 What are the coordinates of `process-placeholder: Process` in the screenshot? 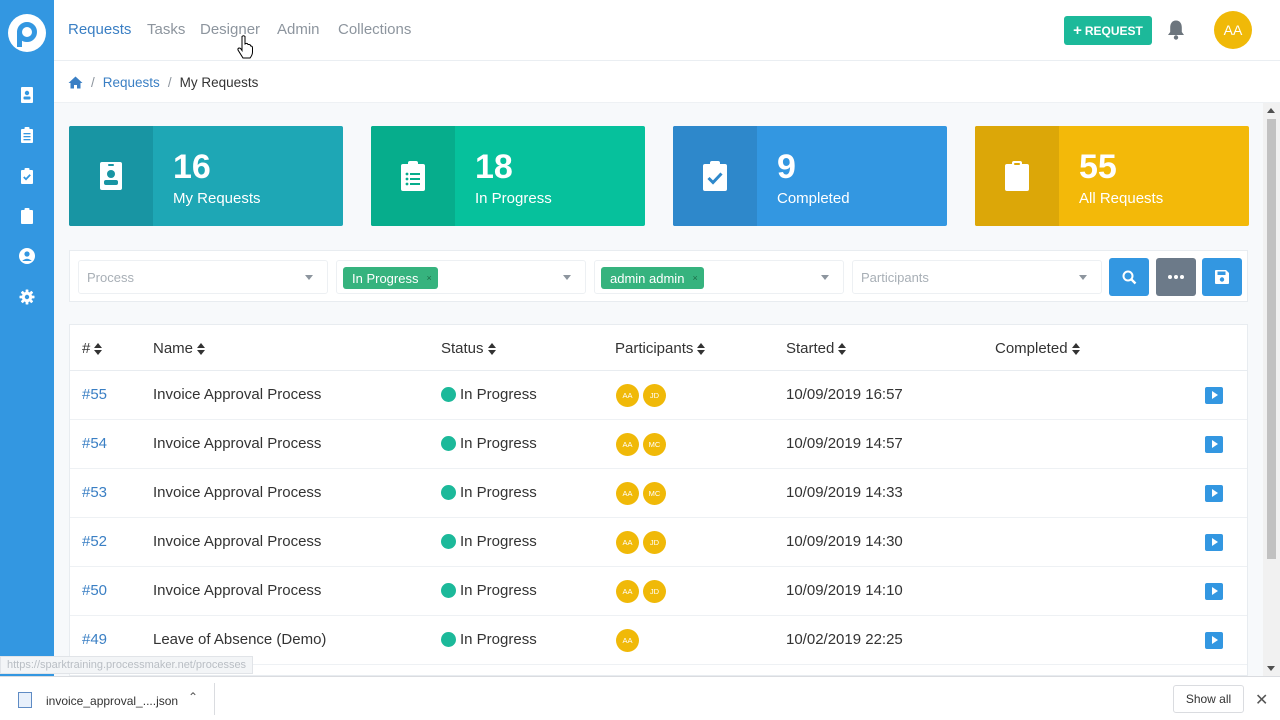 It's located at (110, 277).